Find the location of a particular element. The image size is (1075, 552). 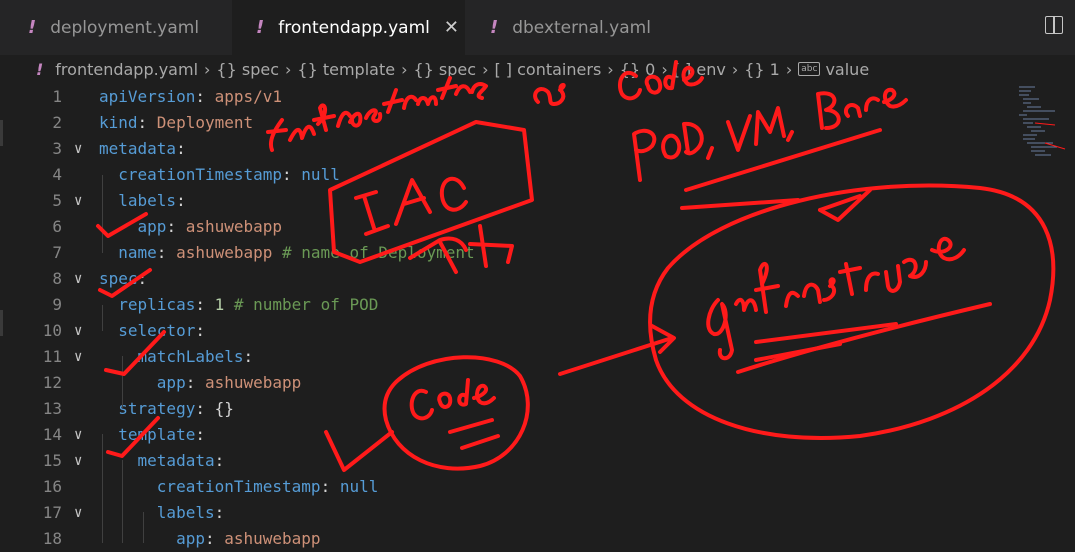

code-line: 9 replicas: 1 # number of POD is located at coordinates (450, 305).